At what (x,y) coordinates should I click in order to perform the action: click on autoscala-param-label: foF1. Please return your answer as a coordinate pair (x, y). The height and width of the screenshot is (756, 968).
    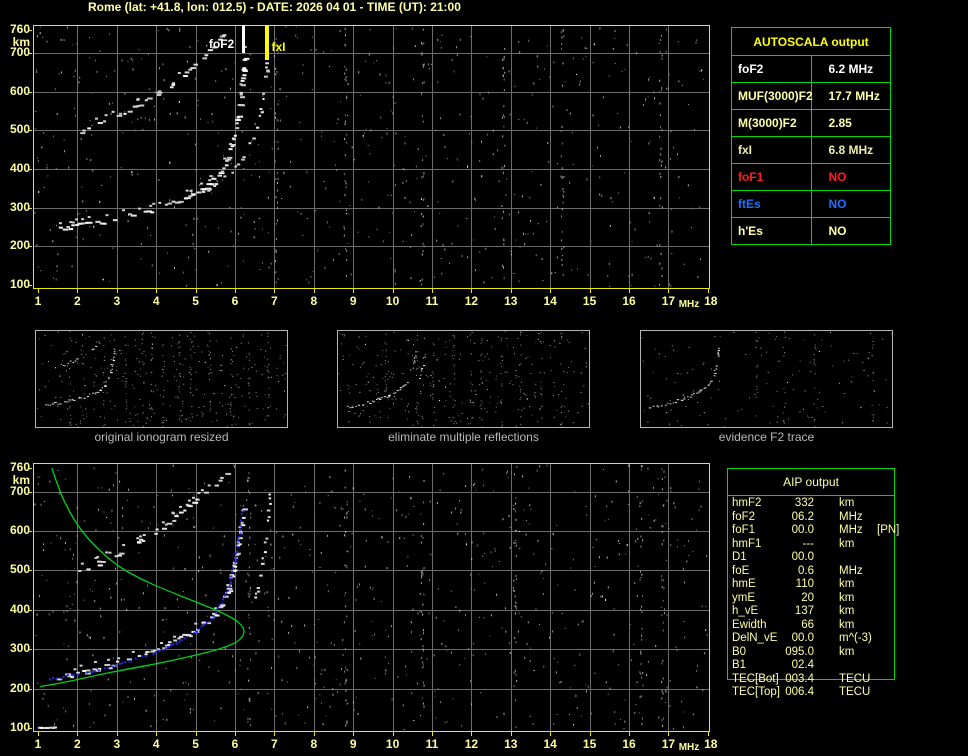
    Looking at the image, I should click on (771, 177).